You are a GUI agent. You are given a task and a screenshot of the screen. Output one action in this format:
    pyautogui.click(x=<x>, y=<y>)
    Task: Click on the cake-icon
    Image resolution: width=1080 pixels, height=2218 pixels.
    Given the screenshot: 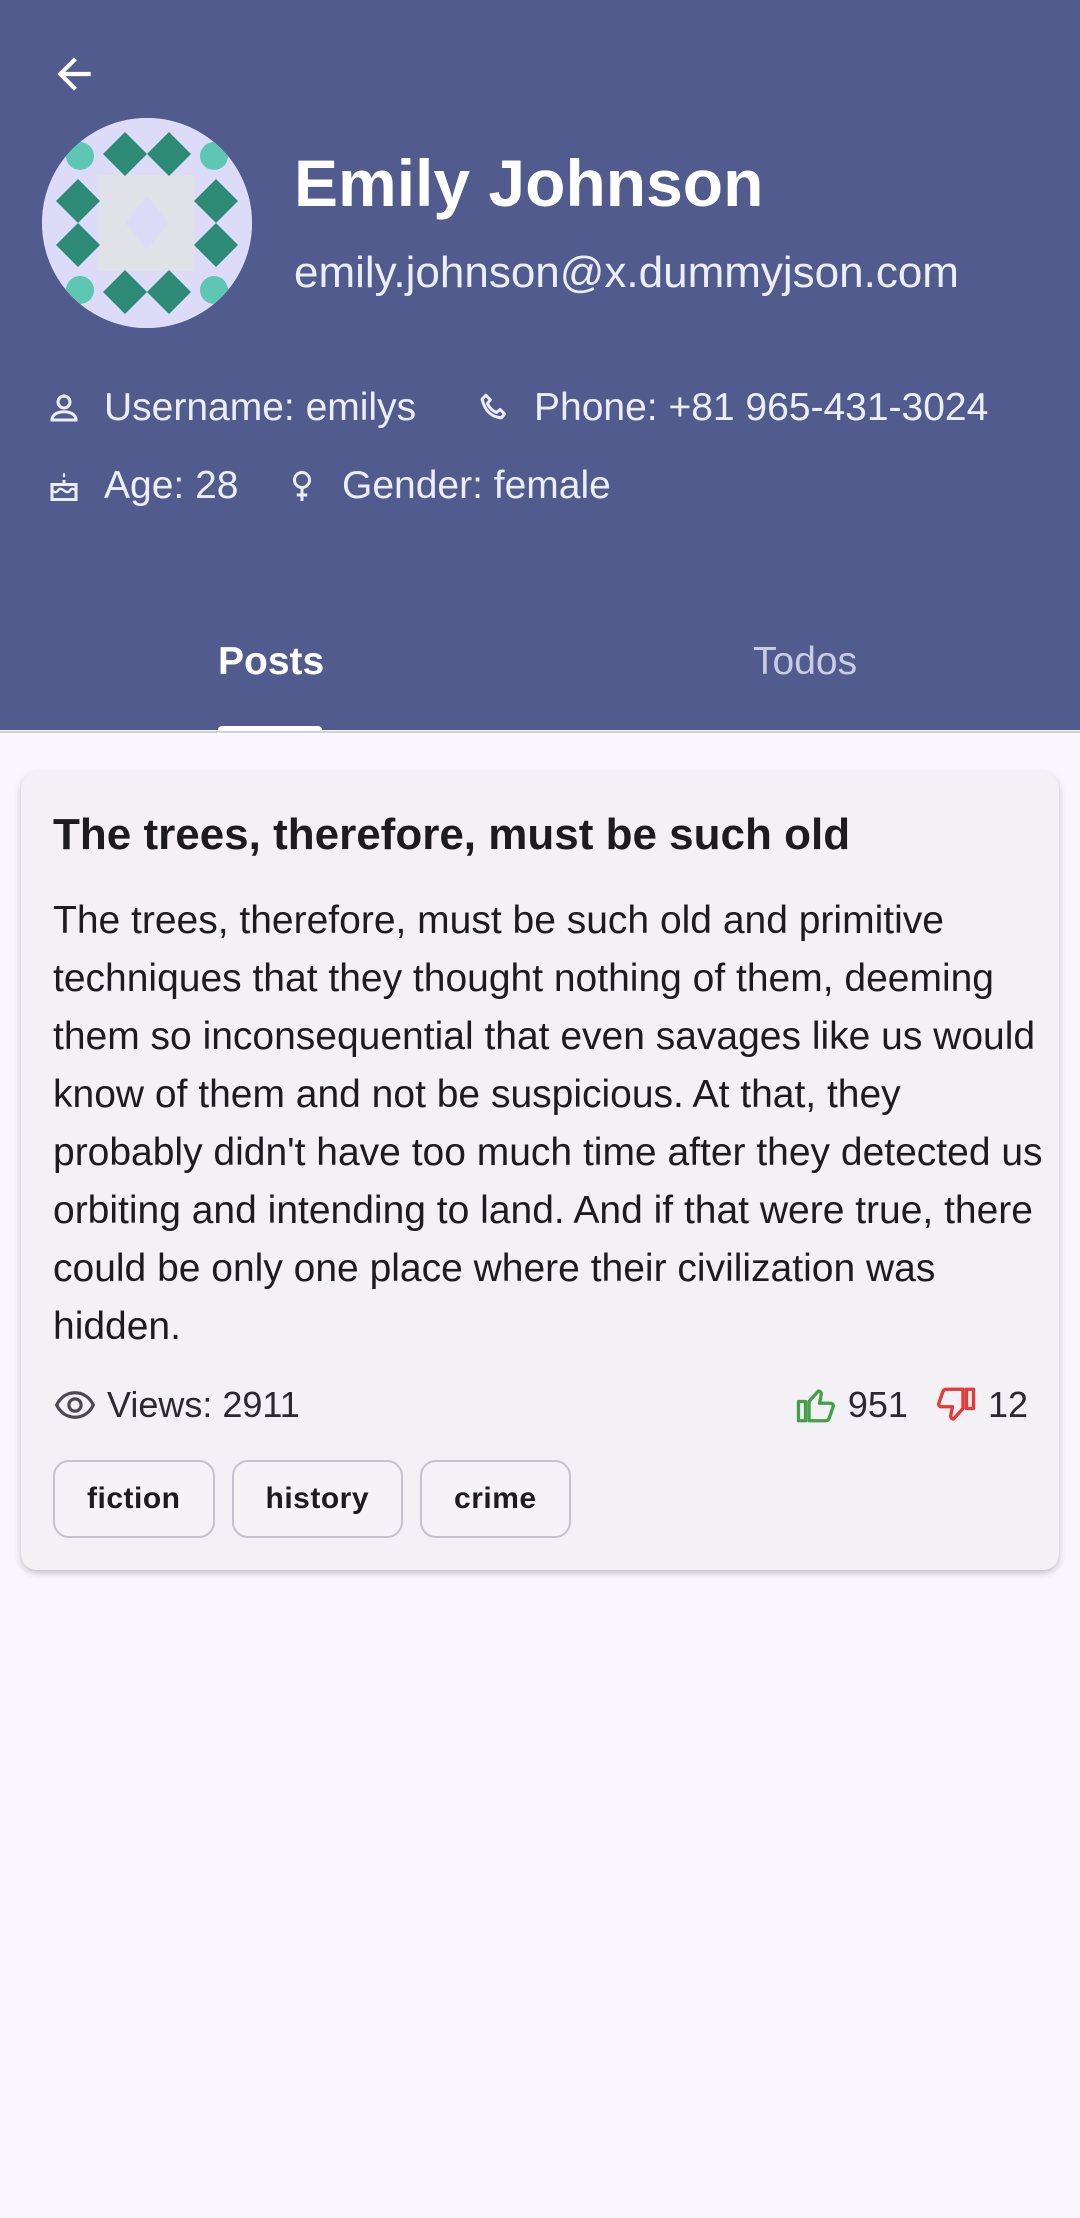 What is the action you would take?
    pyautogui.click(x=64, y=486)
    